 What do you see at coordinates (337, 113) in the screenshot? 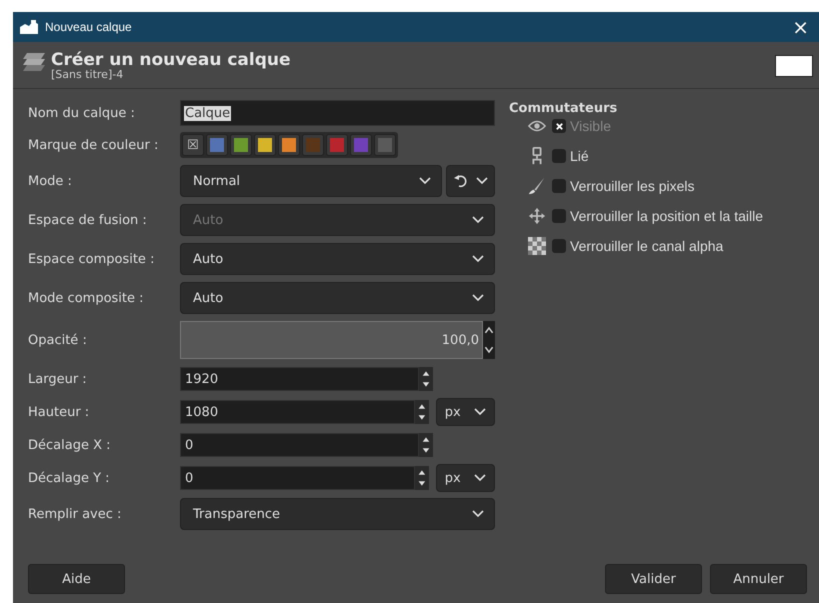
I see `name-field: Calque` at bounding box center [337, 113].